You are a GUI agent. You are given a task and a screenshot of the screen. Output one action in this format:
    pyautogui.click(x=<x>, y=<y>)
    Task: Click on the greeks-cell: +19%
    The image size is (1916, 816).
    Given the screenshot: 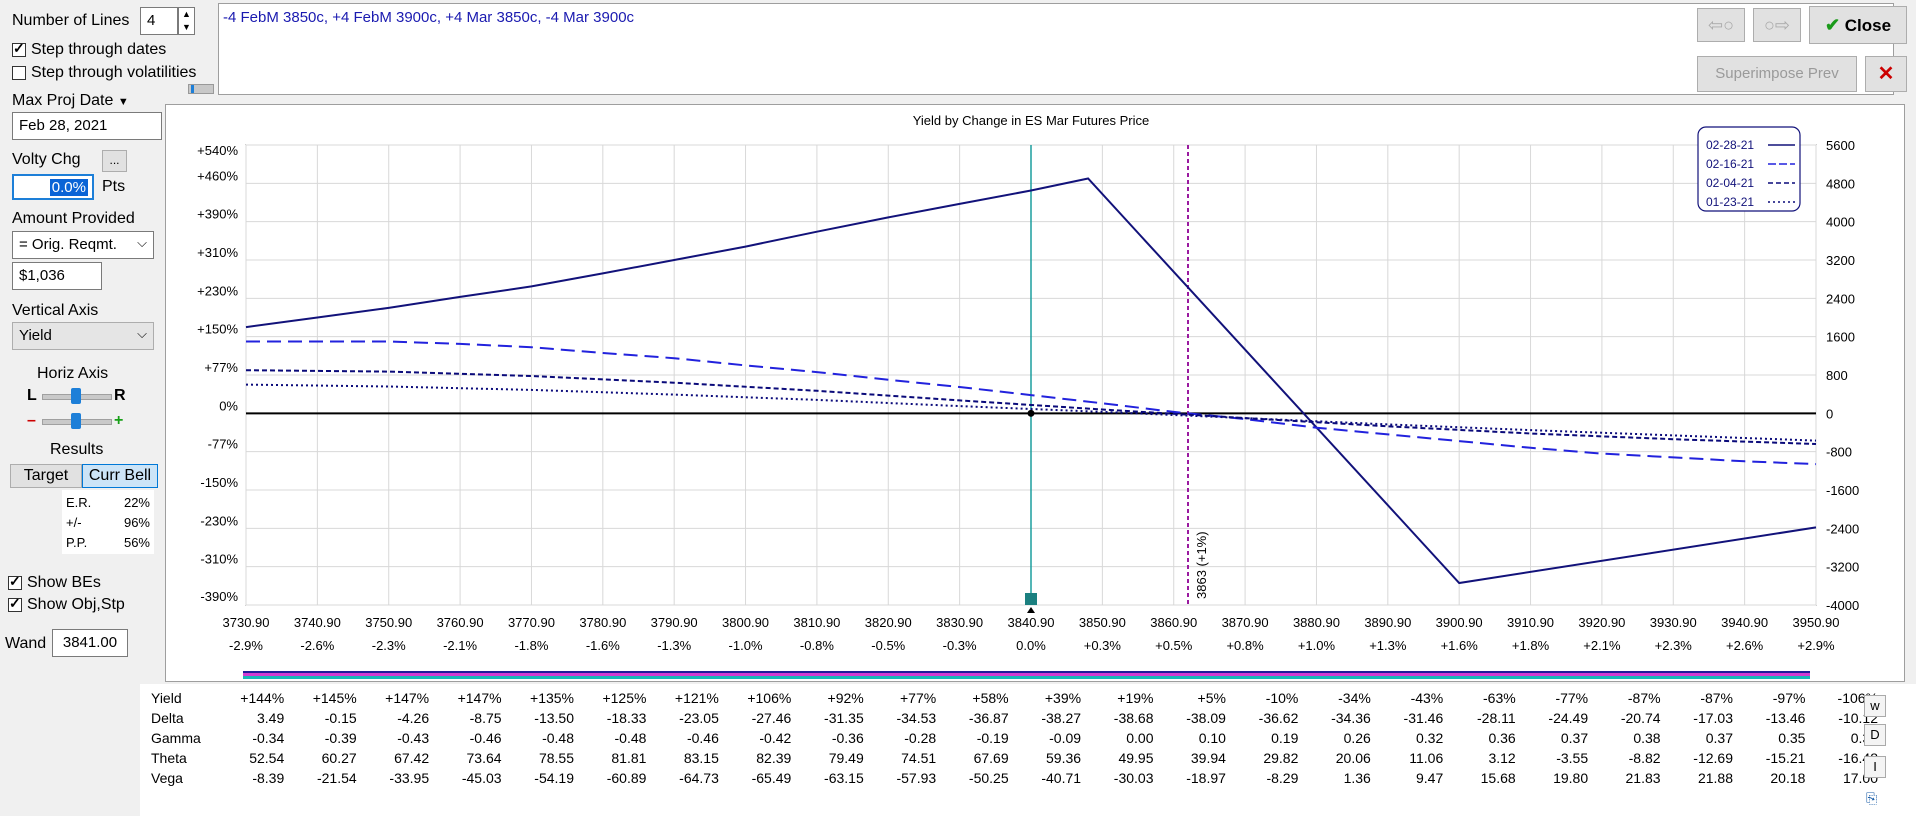 What is the action you would take?
    pyautogui.click(x=1135, y=698)
    